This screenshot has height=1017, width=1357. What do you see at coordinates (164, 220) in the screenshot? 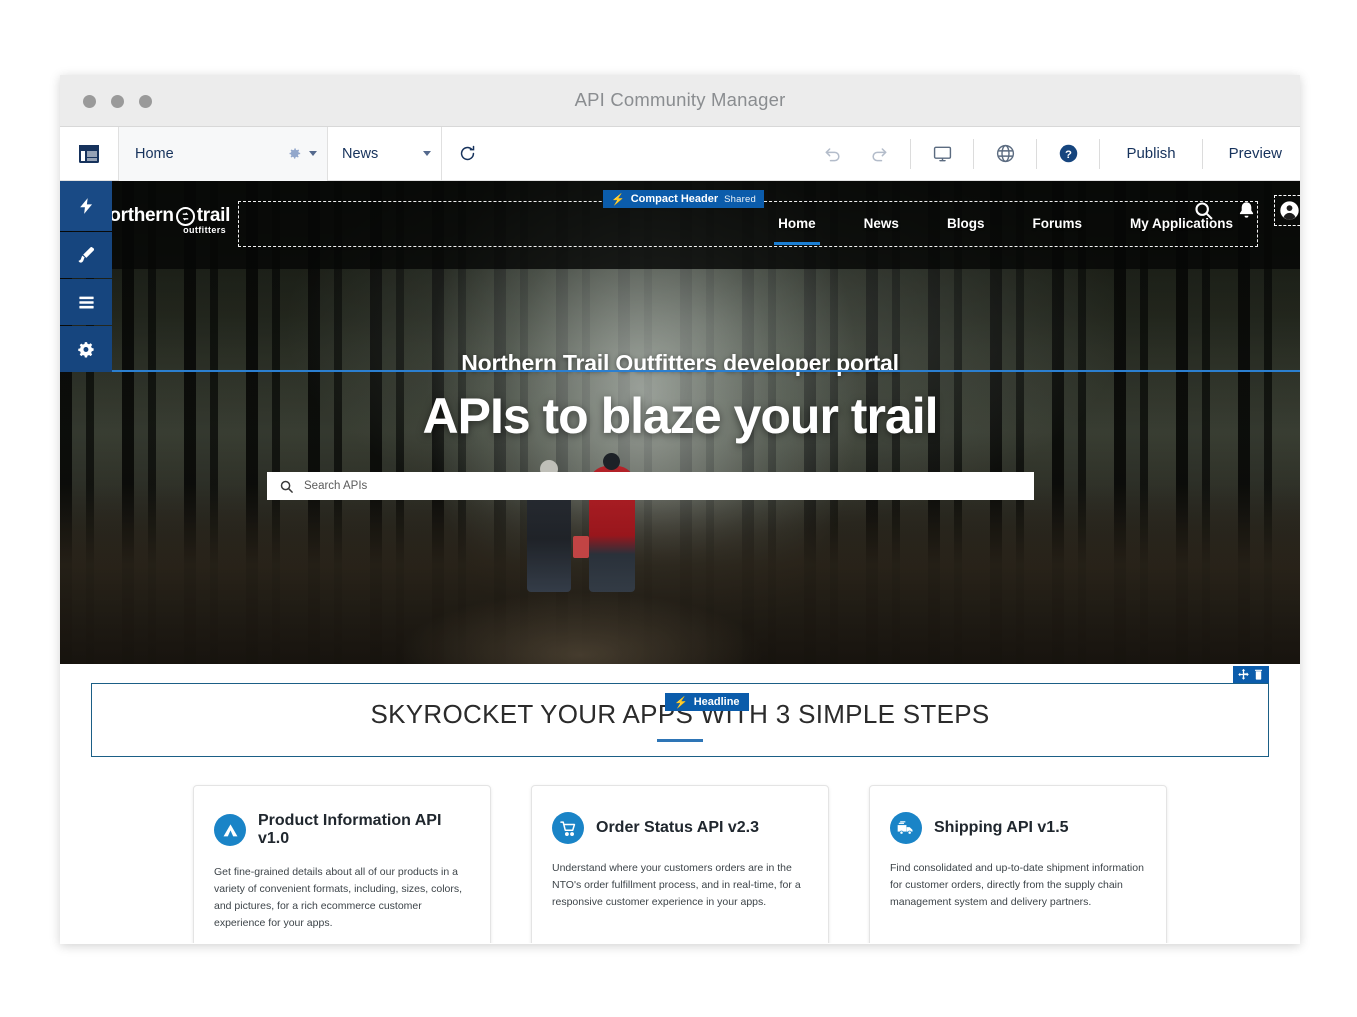
I see `site-logo: northern trail outfitters` at bounding box center [164, 220].